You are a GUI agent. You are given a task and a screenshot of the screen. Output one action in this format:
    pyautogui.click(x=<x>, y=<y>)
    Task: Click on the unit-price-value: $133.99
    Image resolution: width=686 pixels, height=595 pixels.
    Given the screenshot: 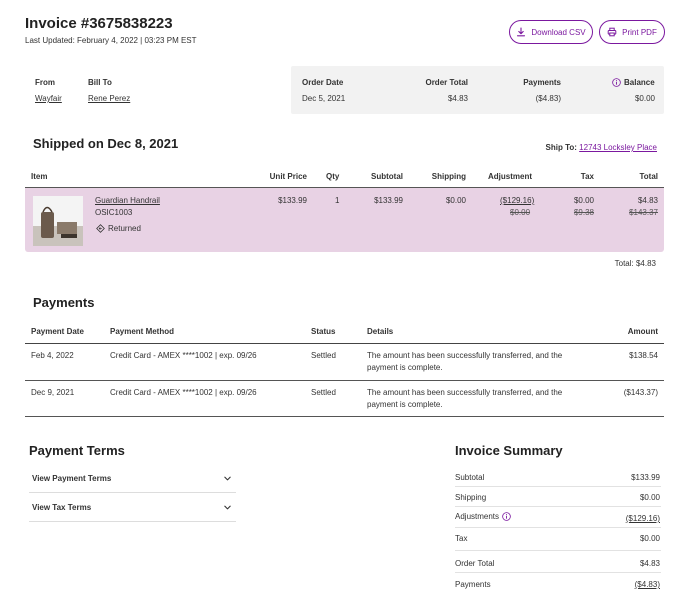 What is the action you would take?
    pyautogui.click(x=292, y=200)
    